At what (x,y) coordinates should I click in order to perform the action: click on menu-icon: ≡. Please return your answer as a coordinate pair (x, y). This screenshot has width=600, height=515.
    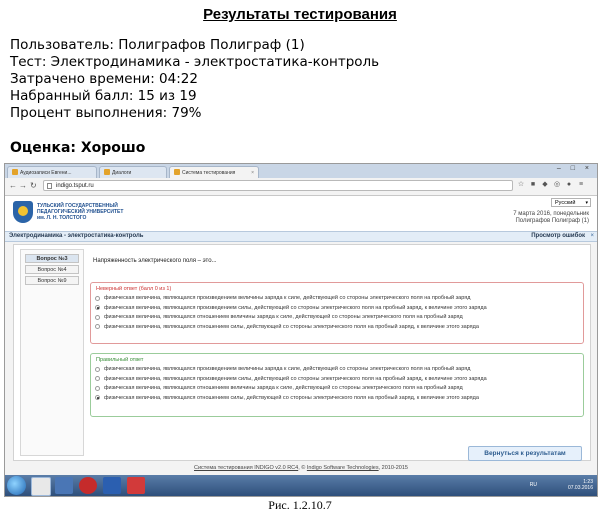
    Looking at the image, I should click on (581, 185).